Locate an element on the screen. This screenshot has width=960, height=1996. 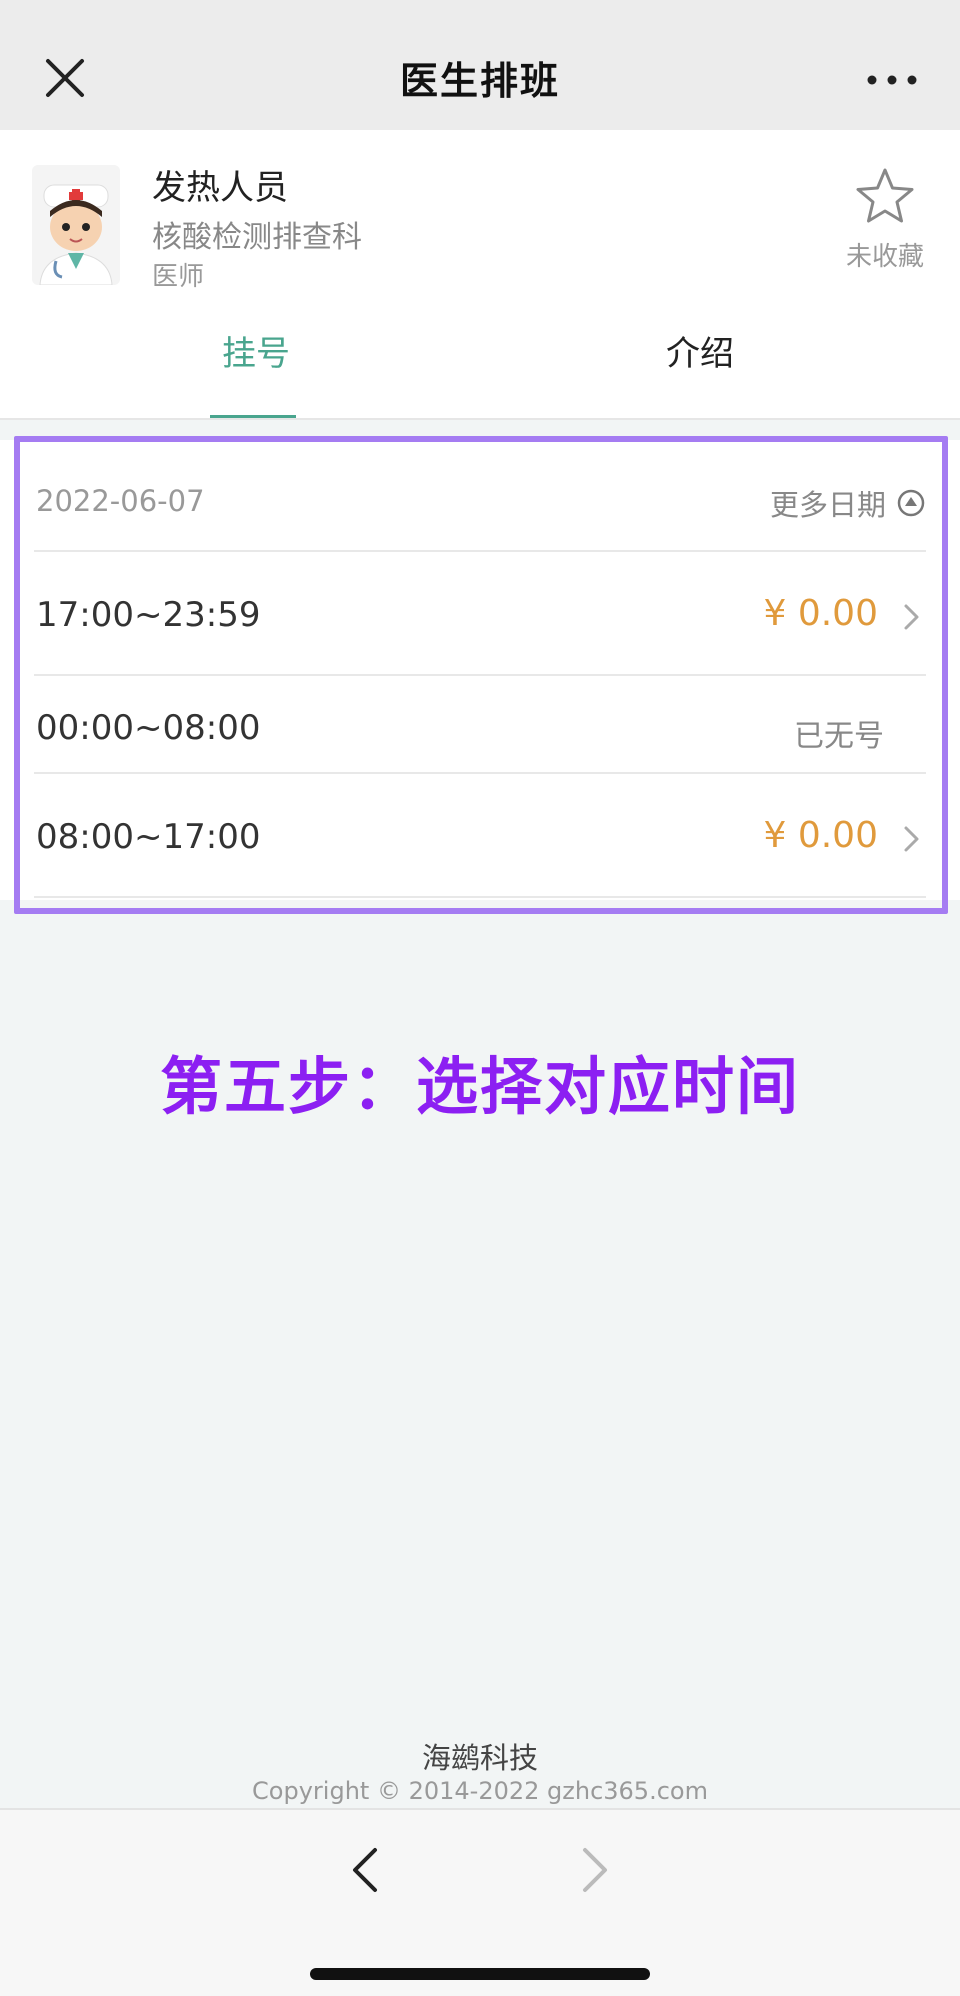
doctor-name: 发热人员 is located at coordinates (220, 188).